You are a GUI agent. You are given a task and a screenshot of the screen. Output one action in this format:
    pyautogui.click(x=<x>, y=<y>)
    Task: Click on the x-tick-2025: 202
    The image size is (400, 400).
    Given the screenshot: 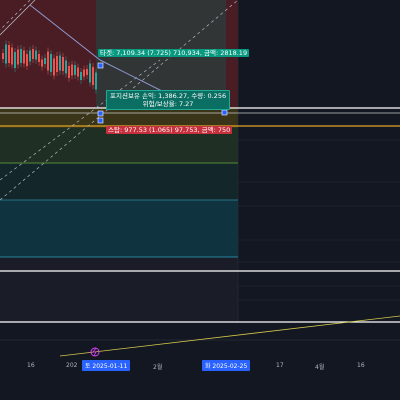 What is the action you would take?
    pyautogui.click(x=72, y=365)
    